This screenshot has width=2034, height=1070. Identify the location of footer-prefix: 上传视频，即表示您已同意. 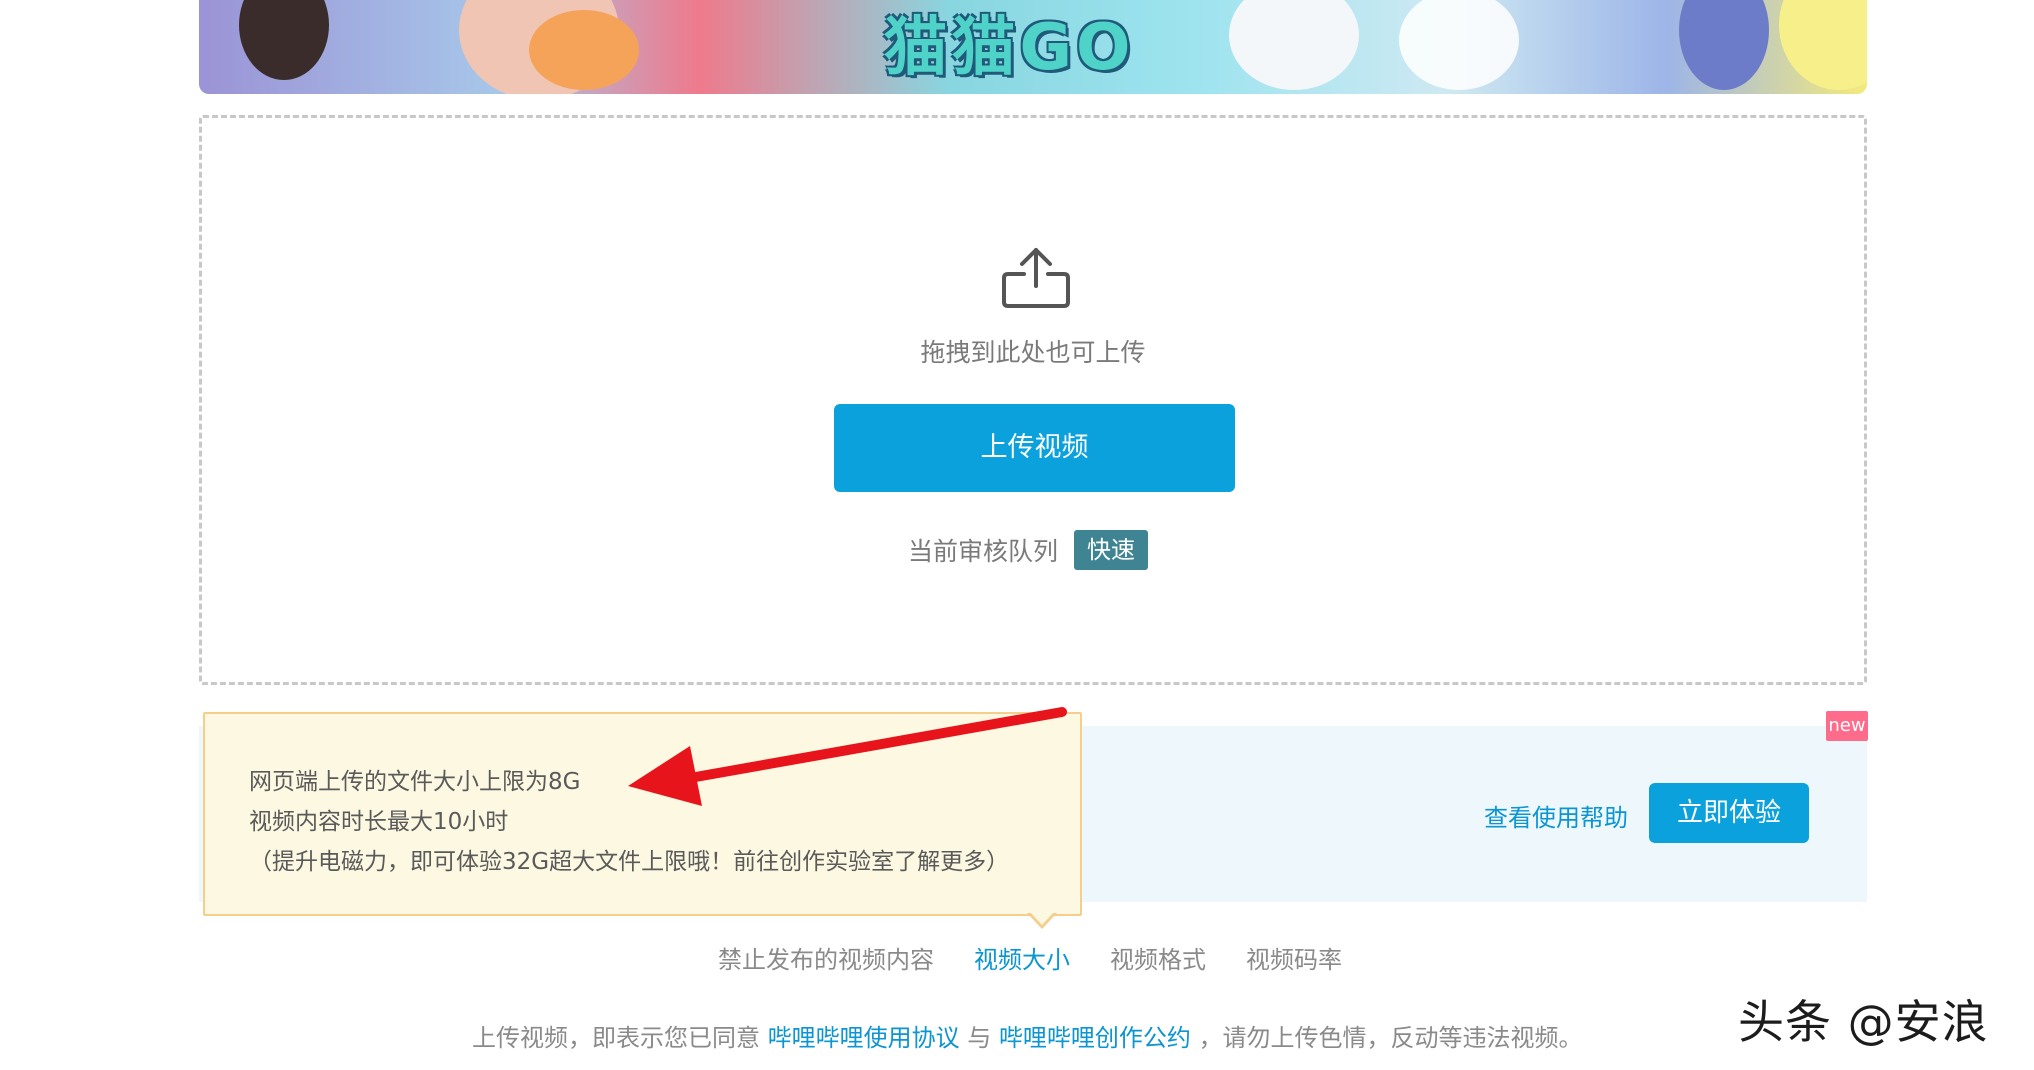
(616, 1038).